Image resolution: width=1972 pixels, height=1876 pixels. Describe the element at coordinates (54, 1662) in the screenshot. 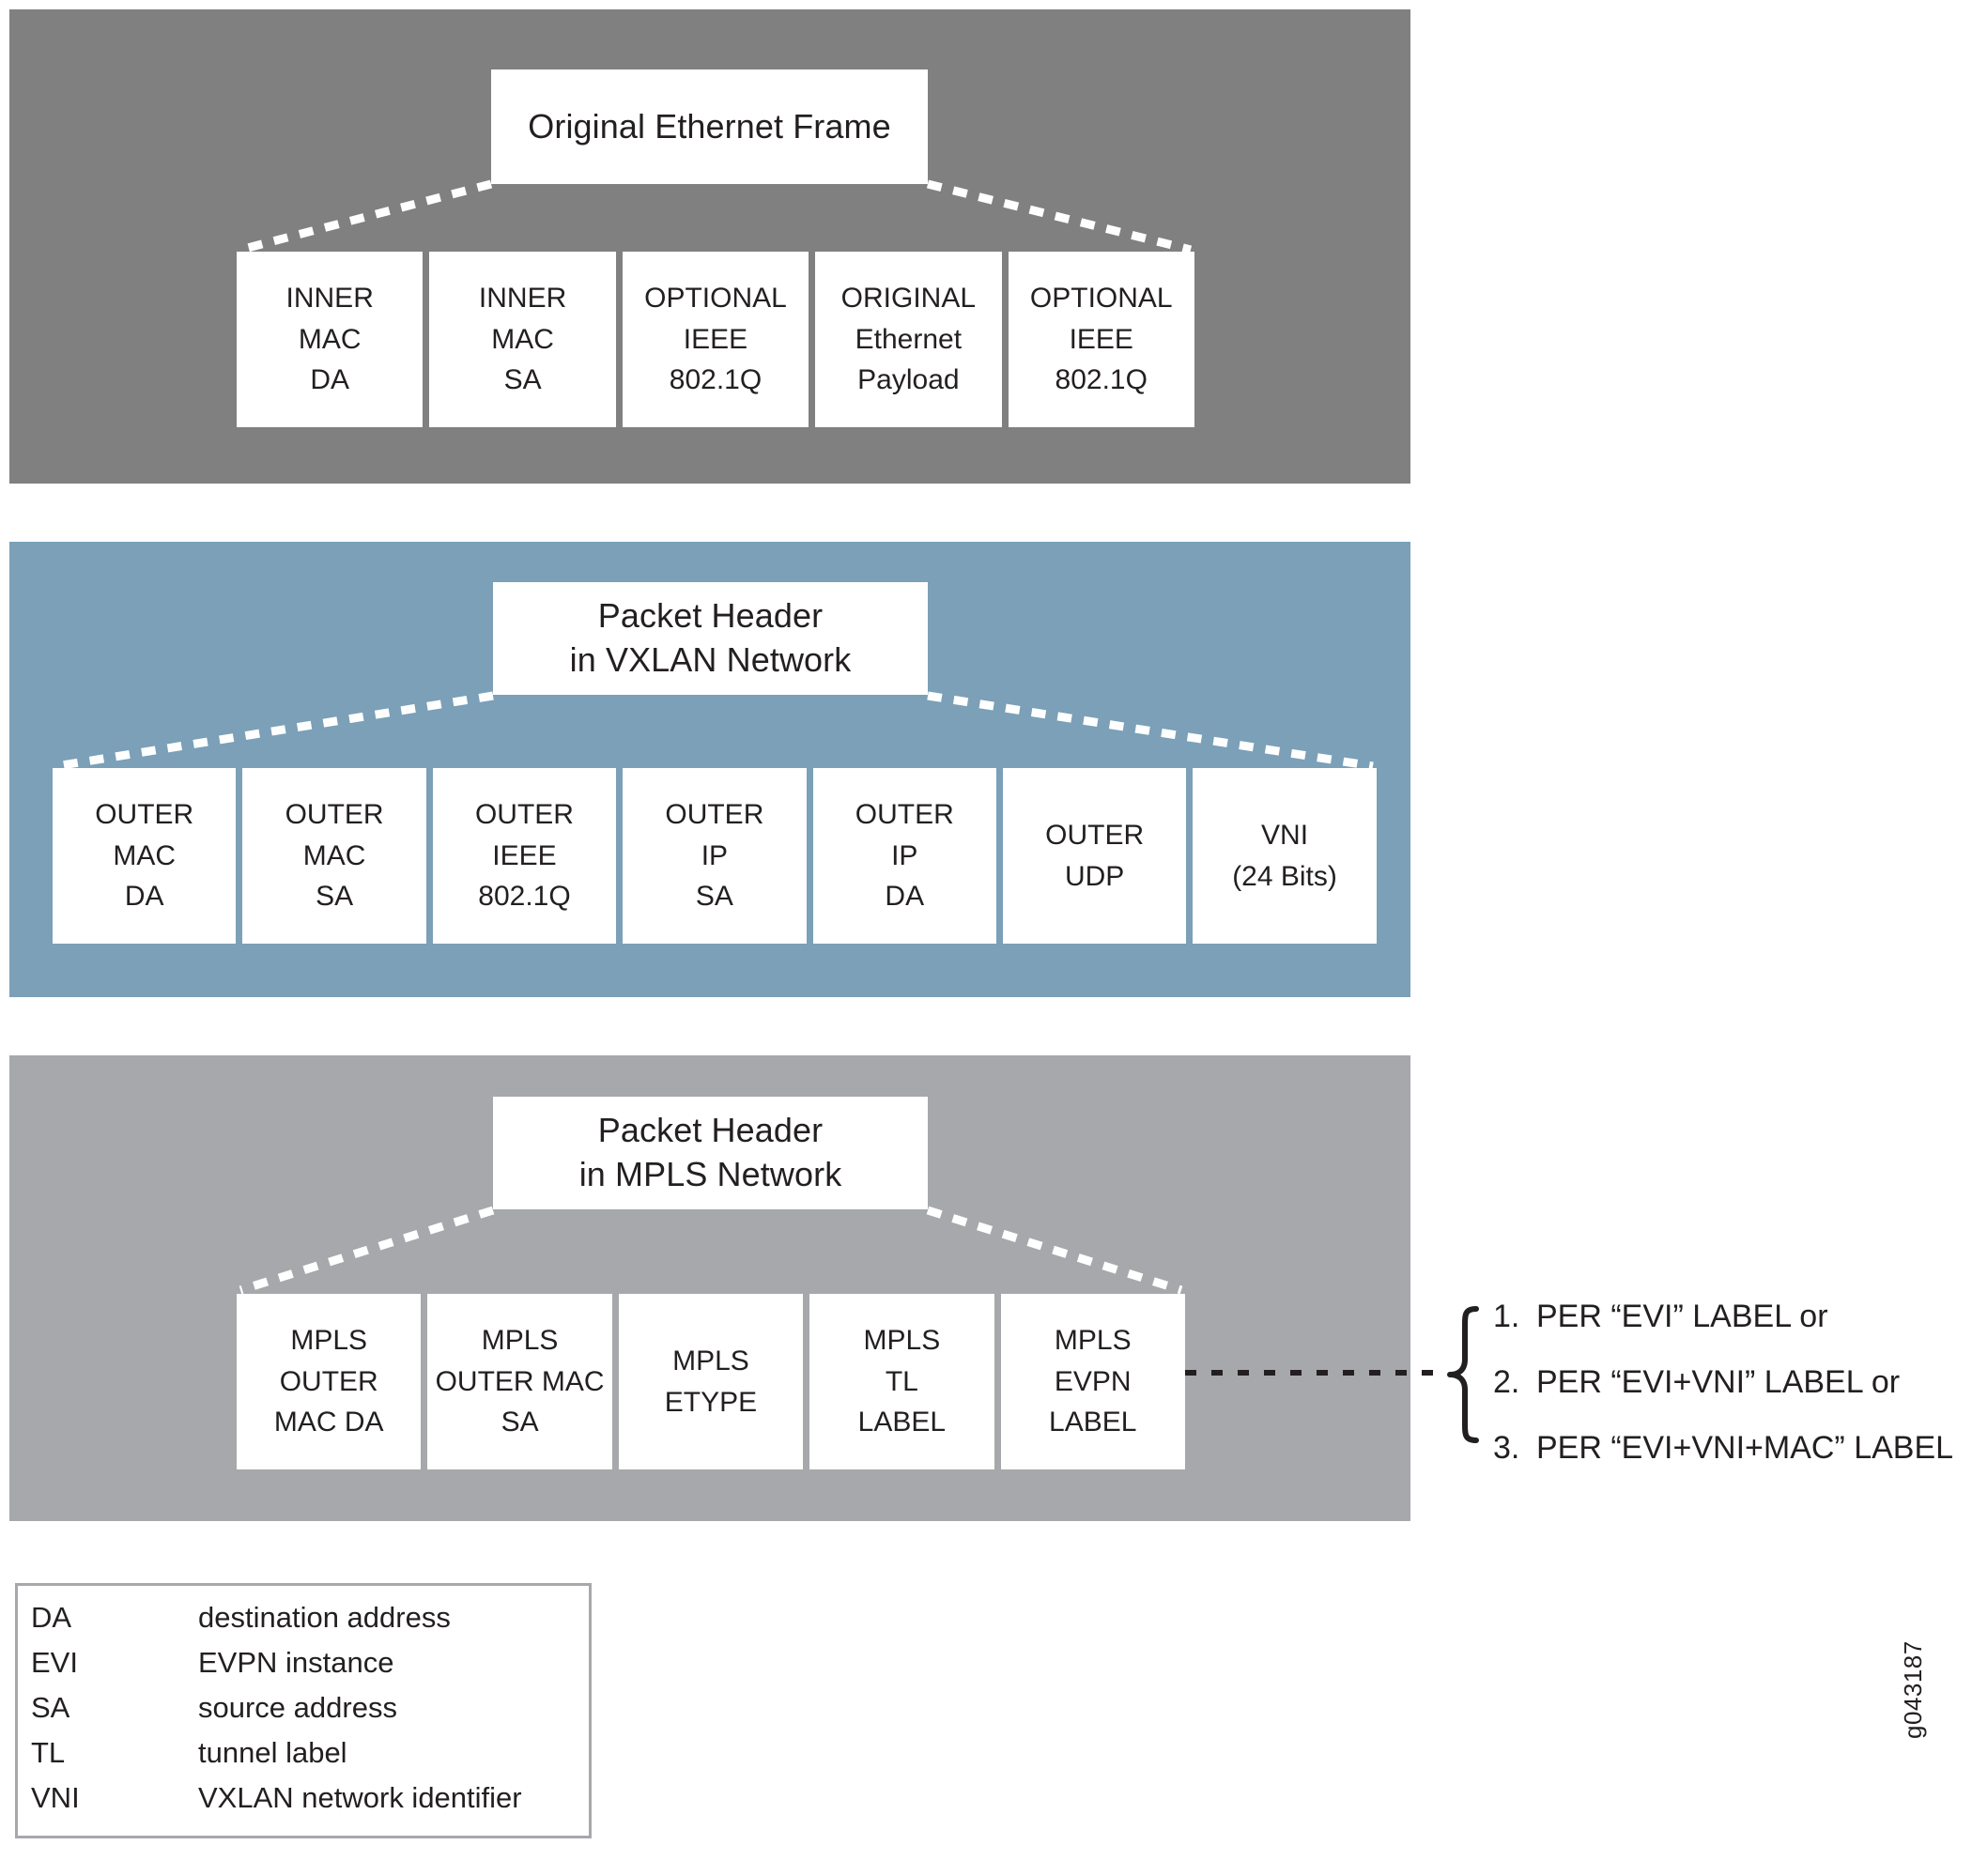

I see `legend-term: EVI` at that location.